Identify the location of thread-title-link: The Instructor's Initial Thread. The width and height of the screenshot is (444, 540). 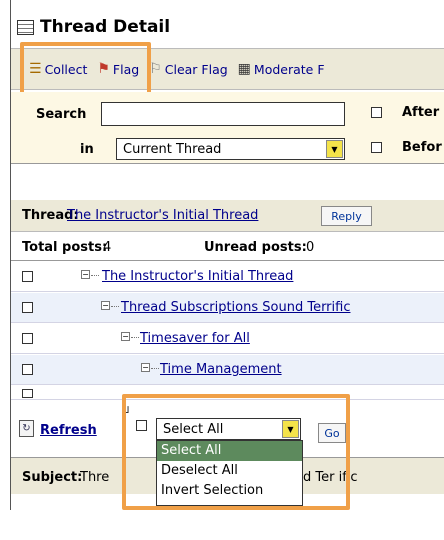
(162, 215).